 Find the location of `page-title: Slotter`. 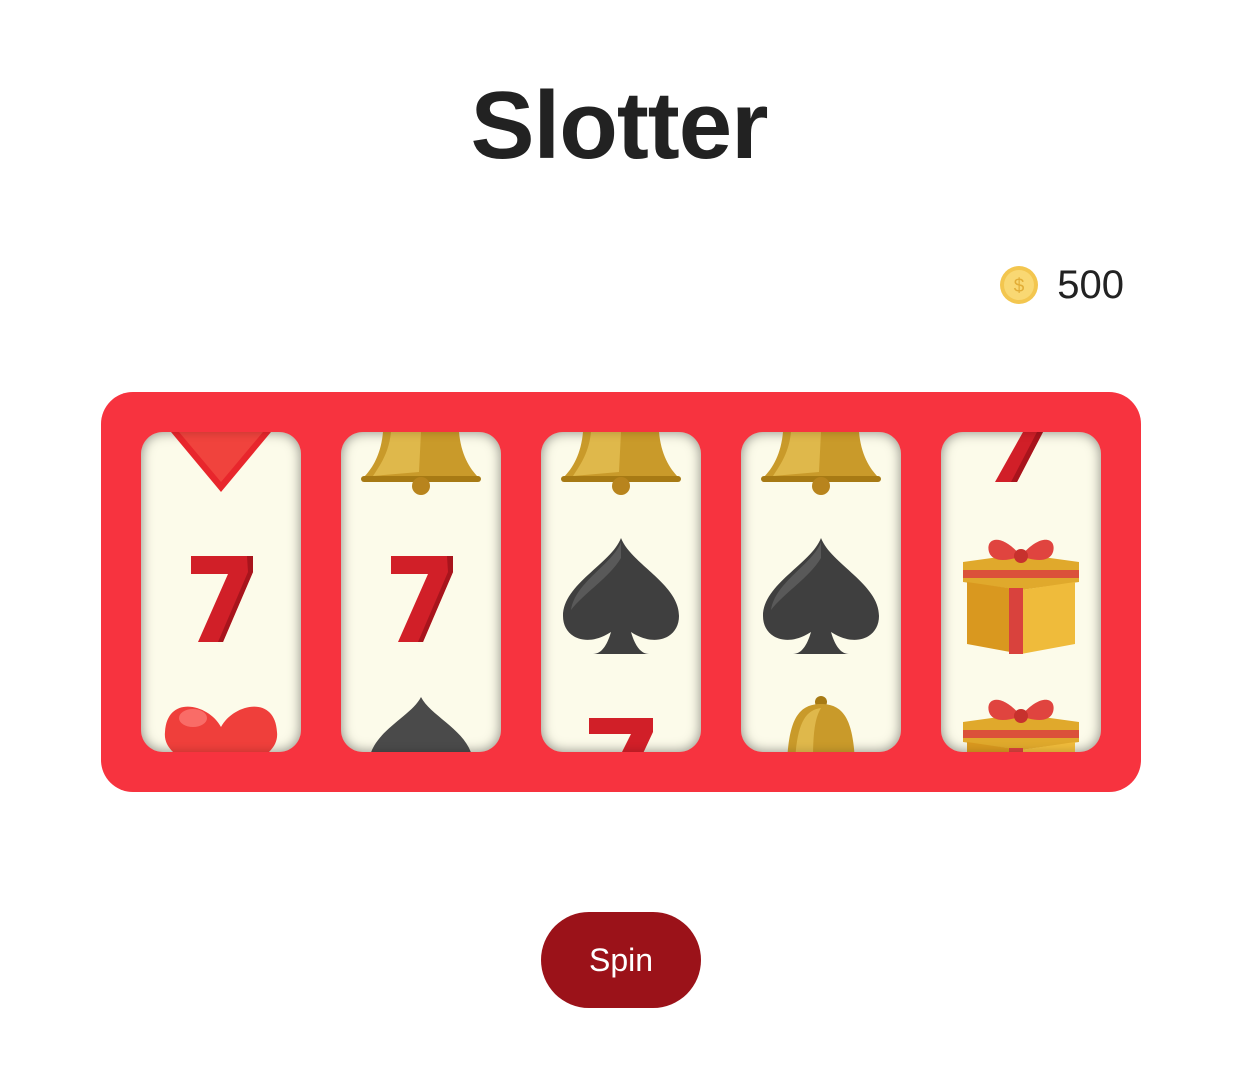

page-title: Slotter is located at coordinates (619, 125).